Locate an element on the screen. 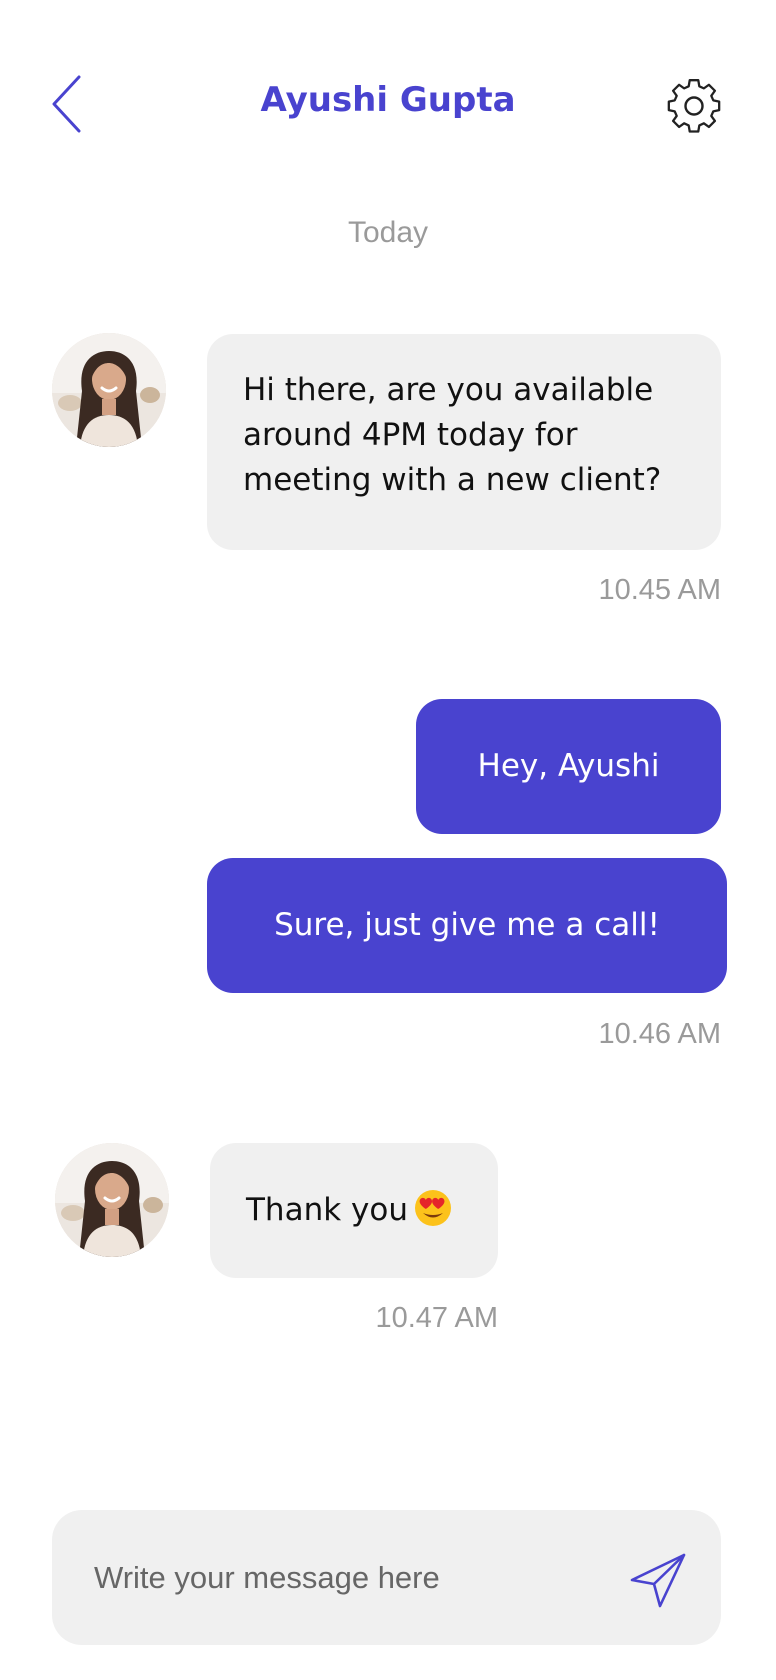 The height and width of the screenshot is (1680, 776). message-timestamp: 10.47 AM is located at coordinates (436, 1318).